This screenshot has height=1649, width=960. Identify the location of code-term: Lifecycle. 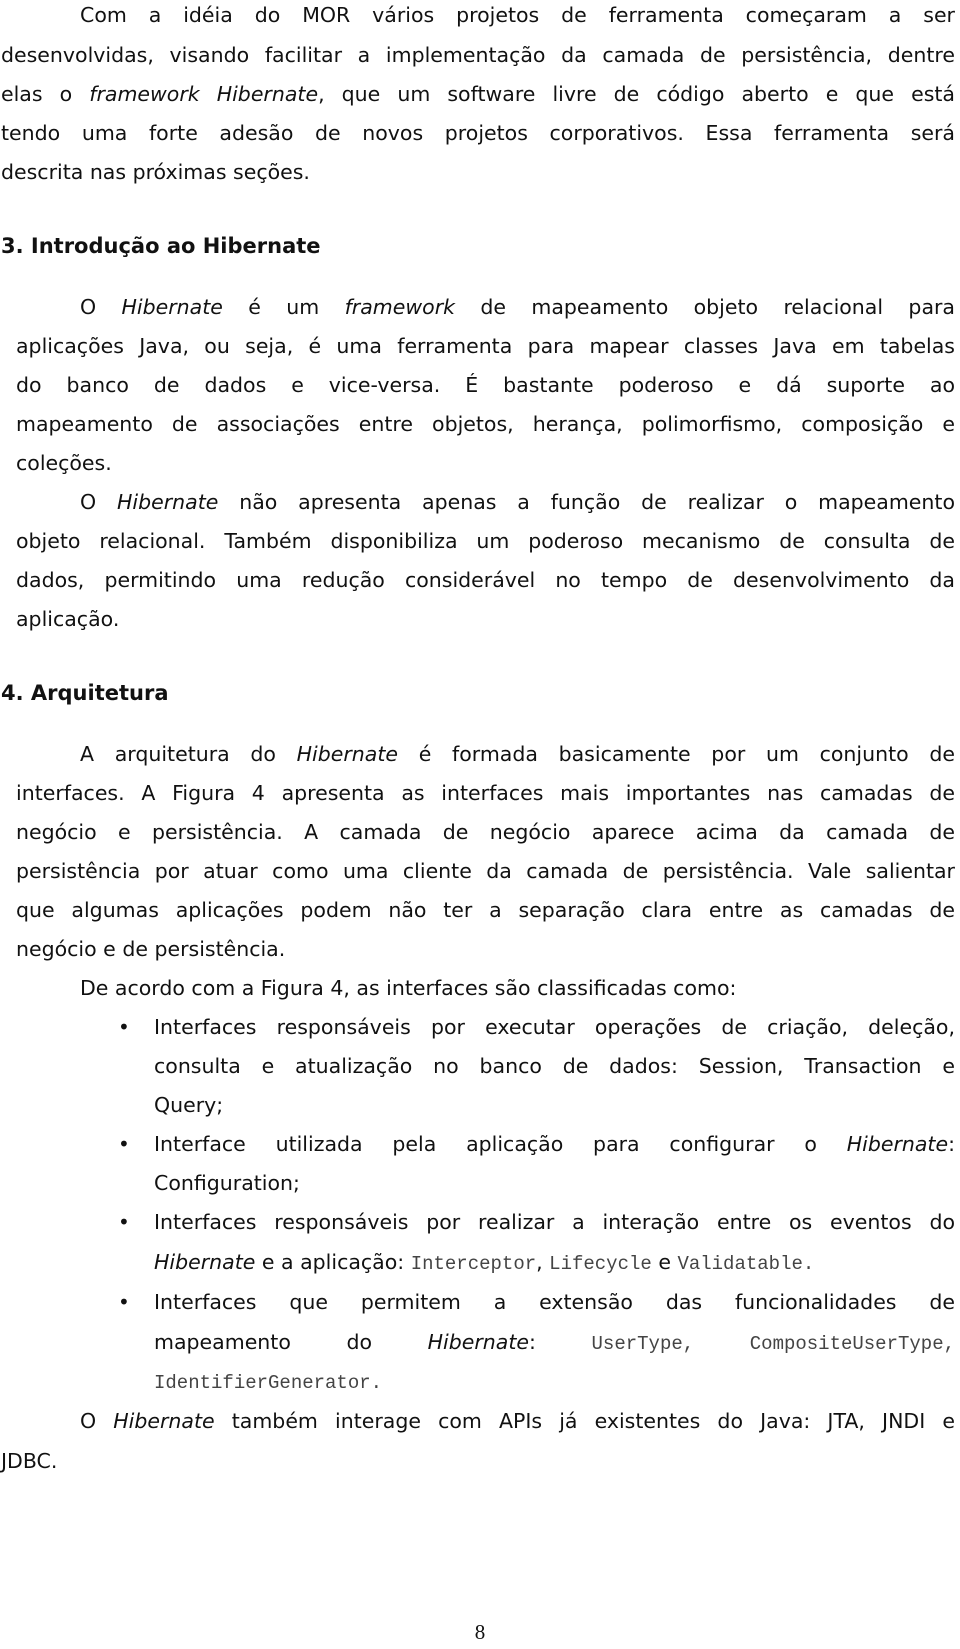
(600, 1264).